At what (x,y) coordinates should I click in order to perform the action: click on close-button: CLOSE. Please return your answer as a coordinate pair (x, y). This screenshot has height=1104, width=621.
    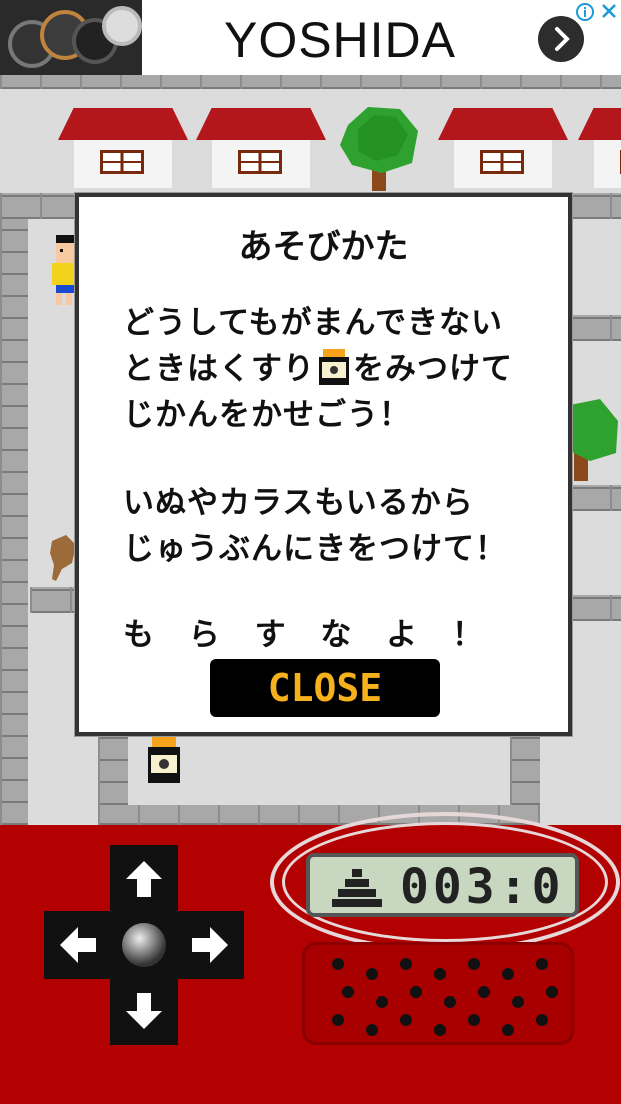
    Looking at the image, I should click on (325, 688).